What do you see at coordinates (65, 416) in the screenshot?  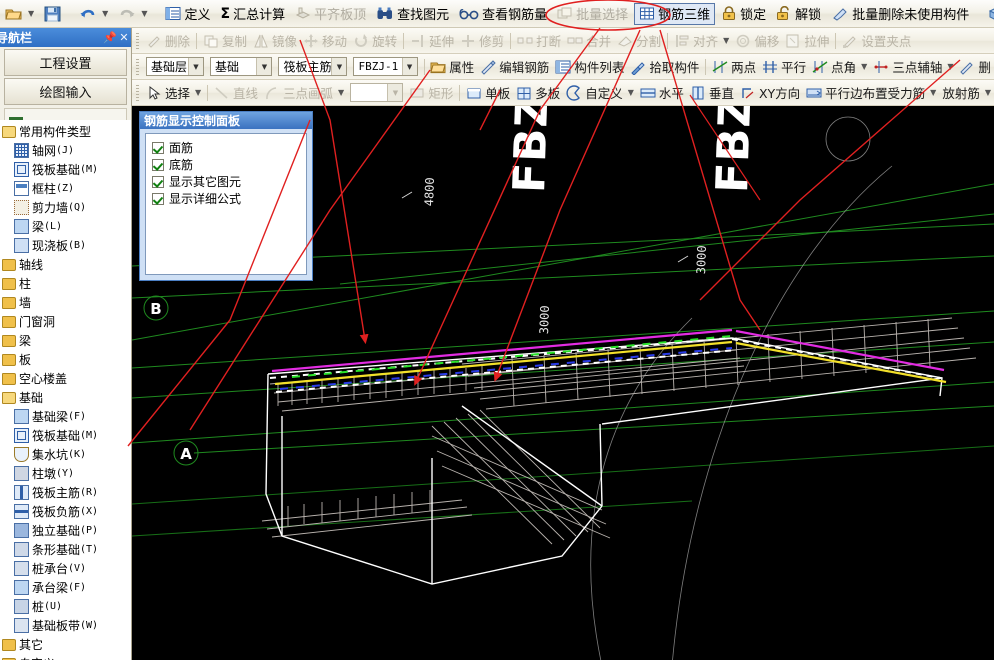 I see `tree-item-foundation-beam: 基础梁 (F)` at bounding box center [65, 416].